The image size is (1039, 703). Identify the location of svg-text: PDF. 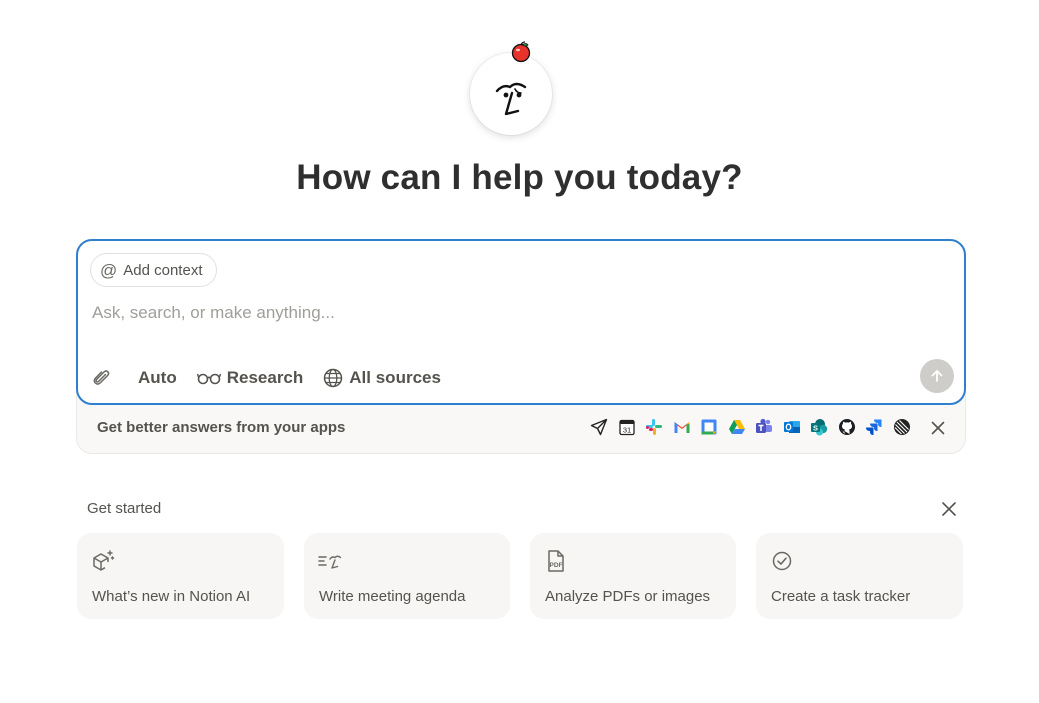
(556, 565).